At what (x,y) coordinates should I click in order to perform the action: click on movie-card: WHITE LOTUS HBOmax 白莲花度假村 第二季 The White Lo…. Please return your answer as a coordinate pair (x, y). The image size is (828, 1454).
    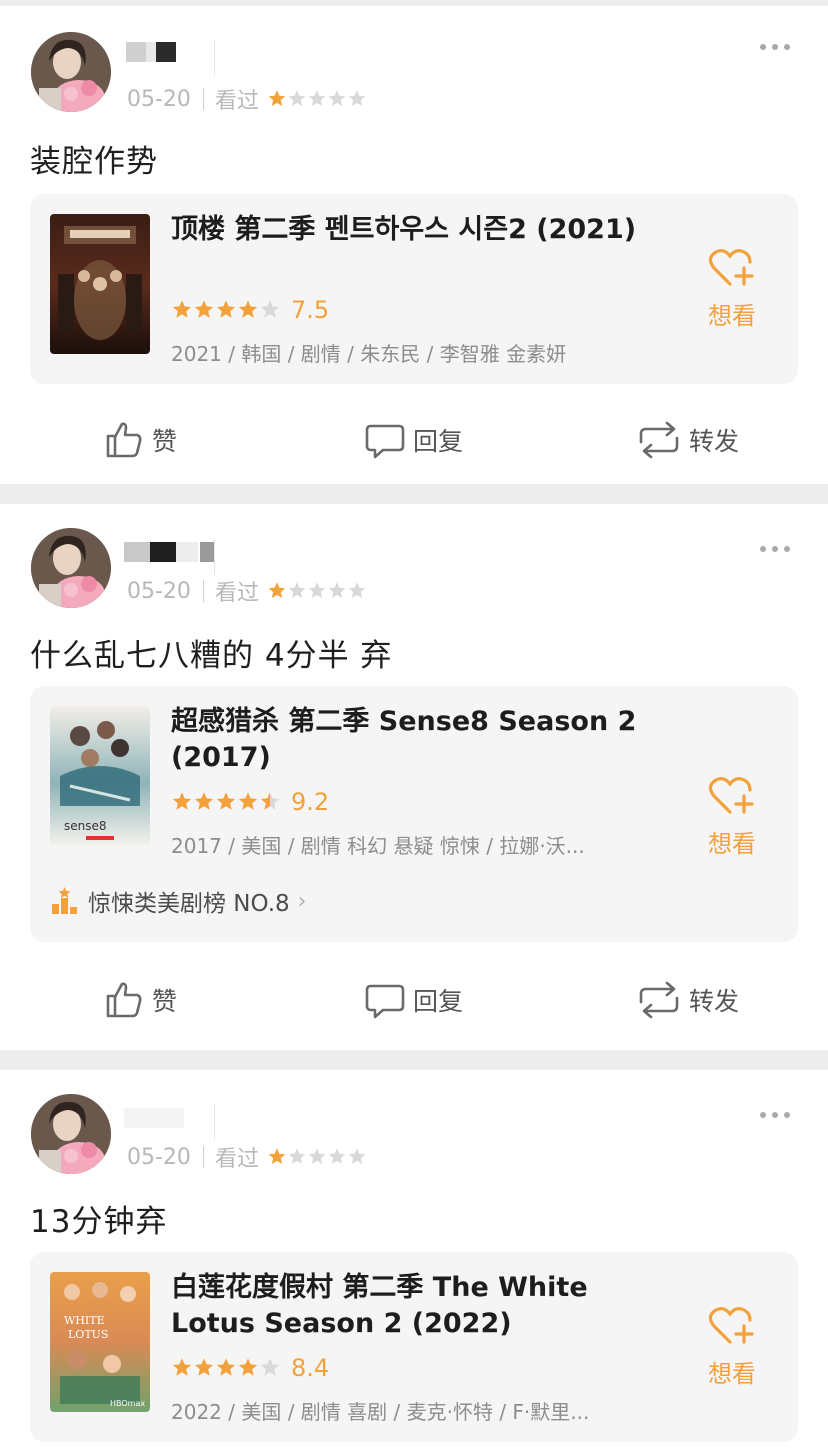
    Looking at the image, I should click on (414, 1347).